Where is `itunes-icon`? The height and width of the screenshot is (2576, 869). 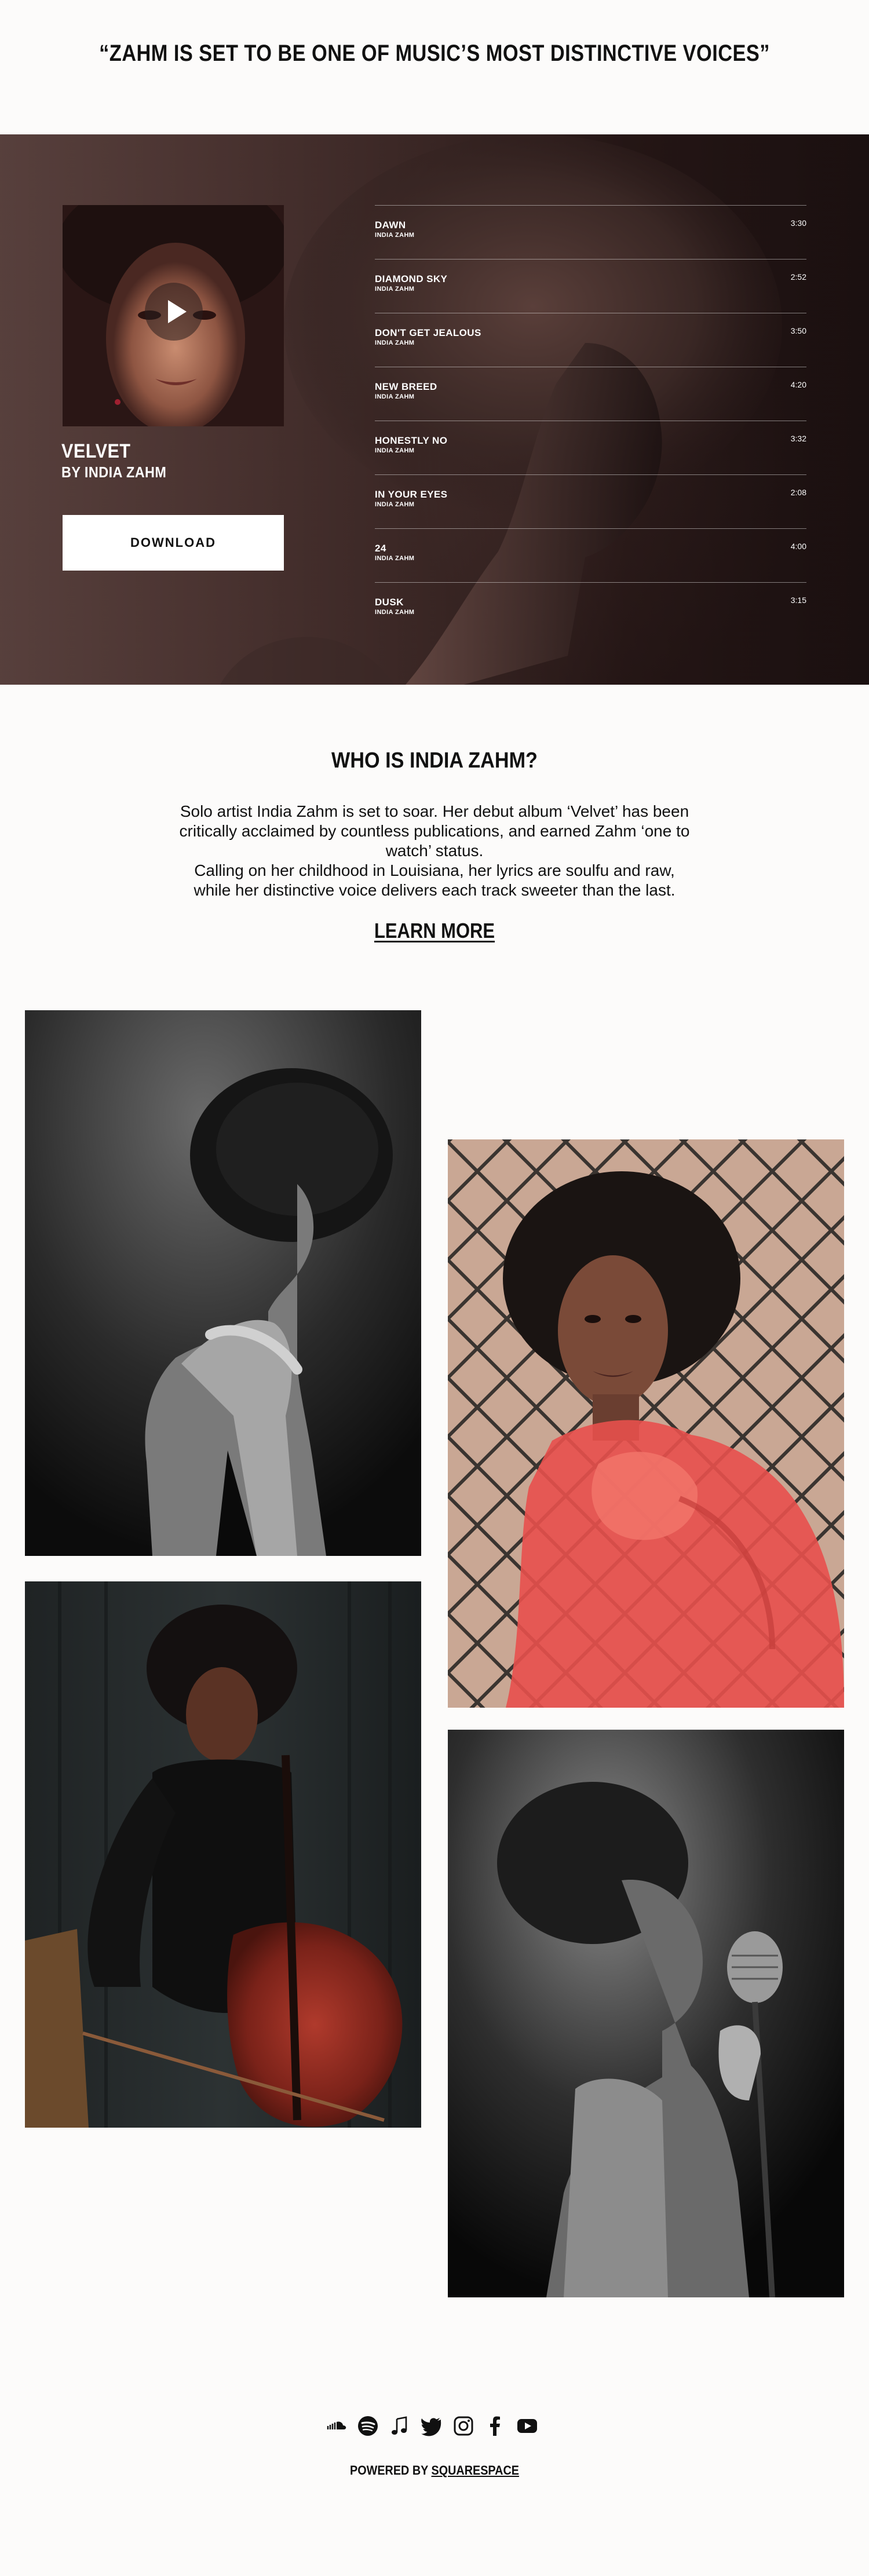
itunes-icon is located at coordinates (400, 2426).